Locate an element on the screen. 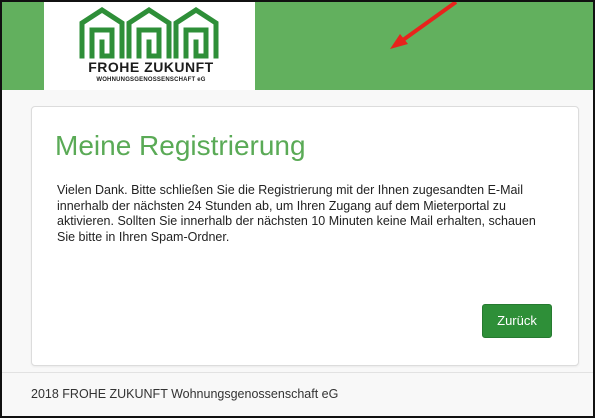 This screenshot has width=595, height=418. footer-divider is located at coordinates (297, 372).